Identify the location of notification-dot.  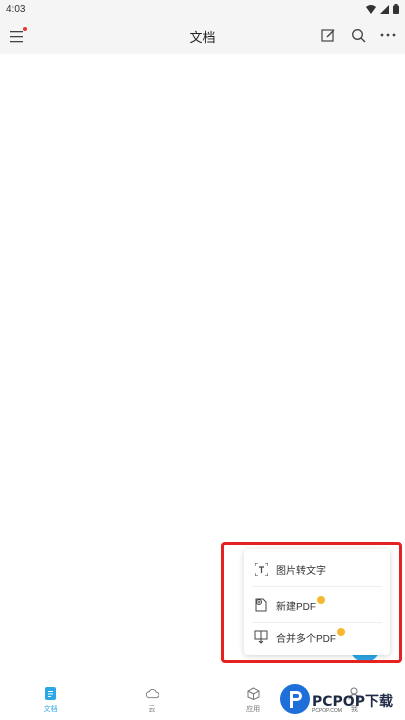
(25, 29).